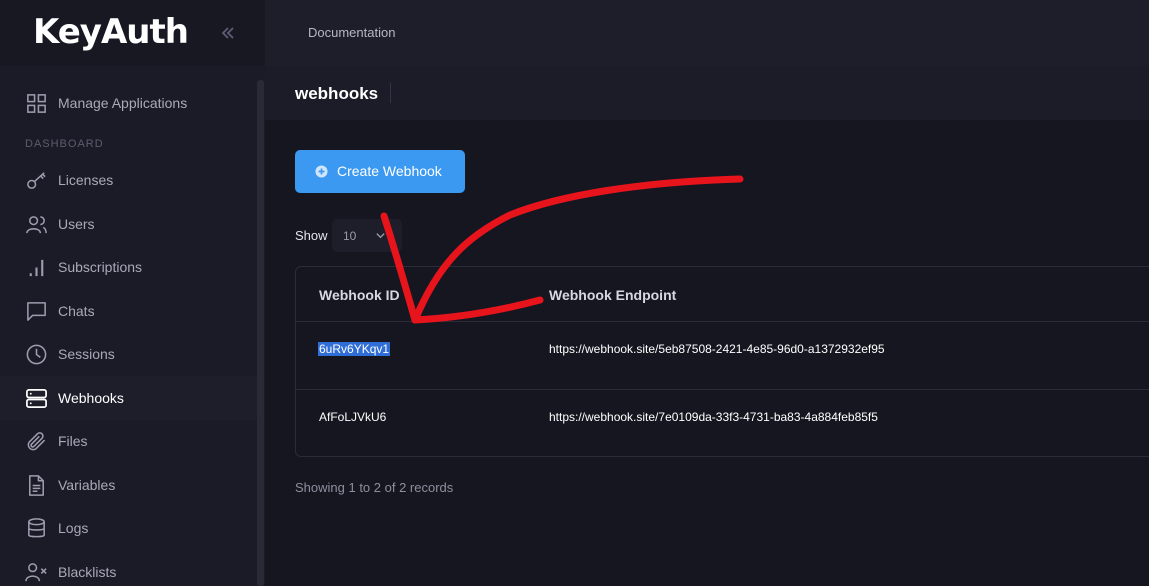  Describe the element at coordinates (337, 93) in the screenshot. I see `page-title: webhooks` at that location.